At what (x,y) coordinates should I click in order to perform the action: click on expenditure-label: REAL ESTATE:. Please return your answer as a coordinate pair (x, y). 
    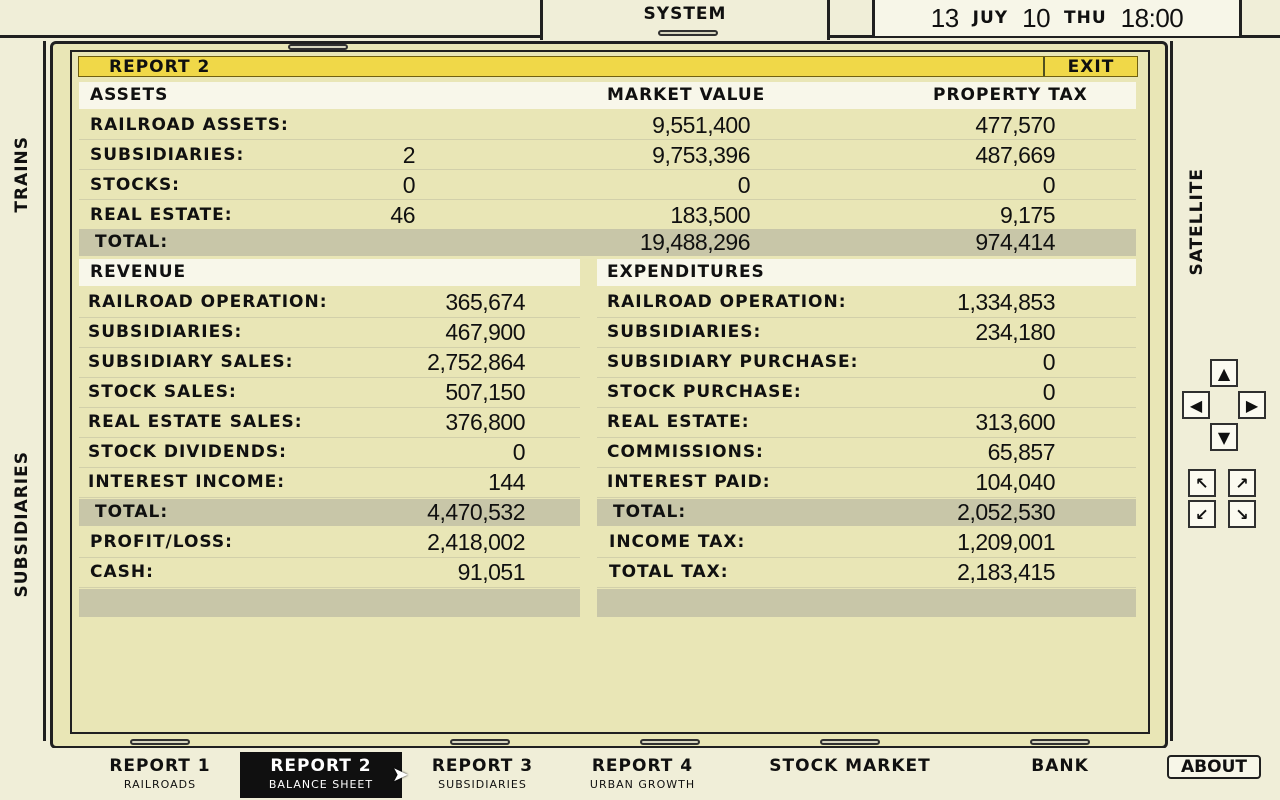
    Looking at the image, I should click on (678, 422).